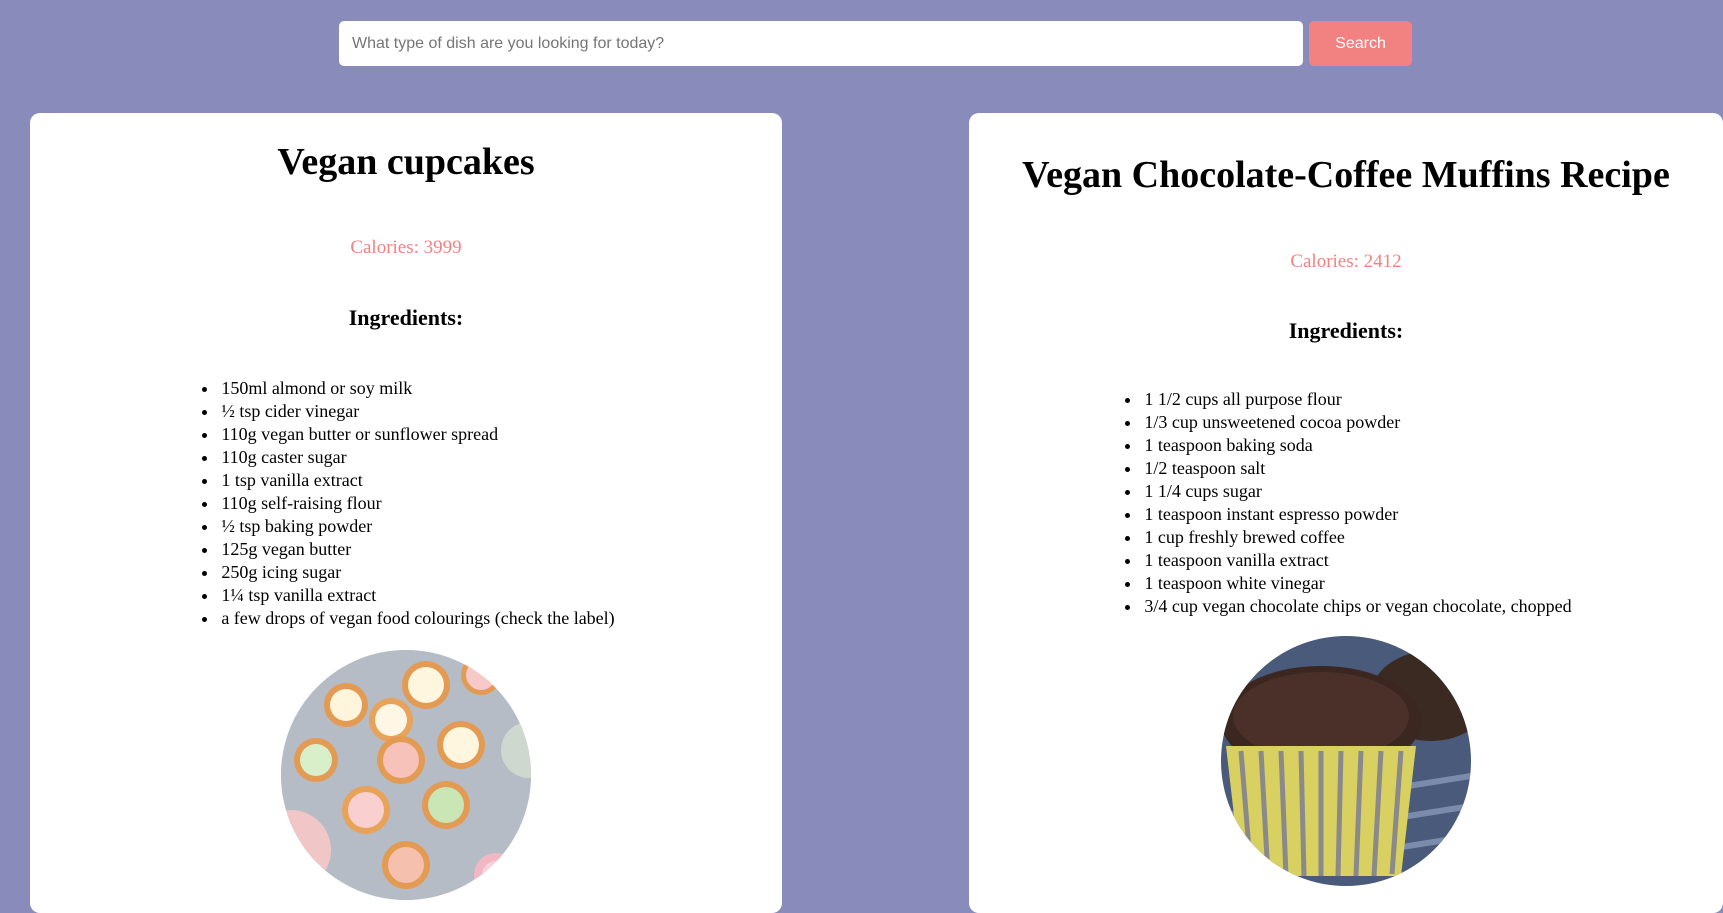  What do you see at coordinates (1356, 445) in the screenshot?
I see `ingredient-item: 1 teaspoon baking soda` at bounding box center [1356, 445].